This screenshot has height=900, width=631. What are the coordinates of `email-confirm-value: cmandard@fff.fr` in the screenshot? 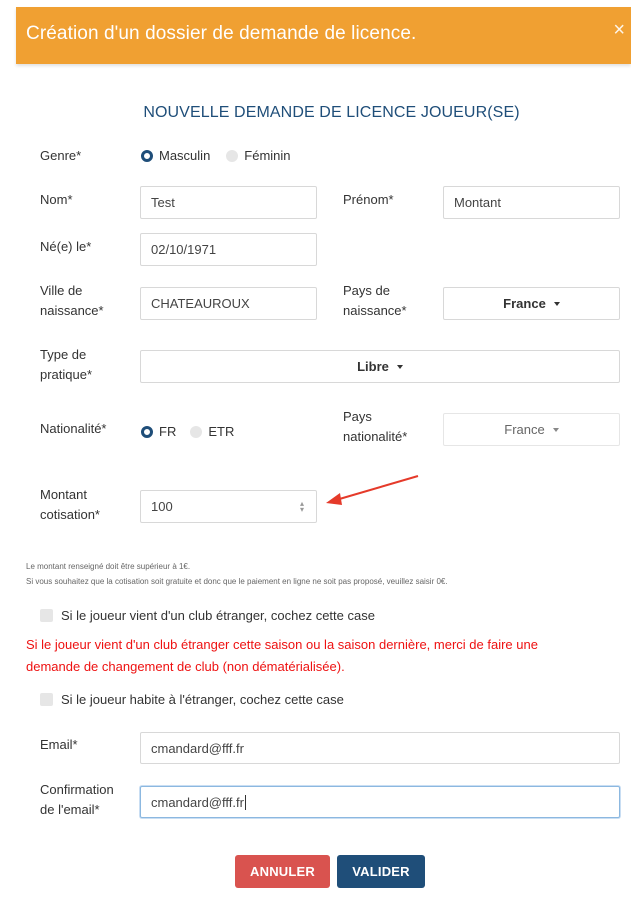 It's located at (197, 802).